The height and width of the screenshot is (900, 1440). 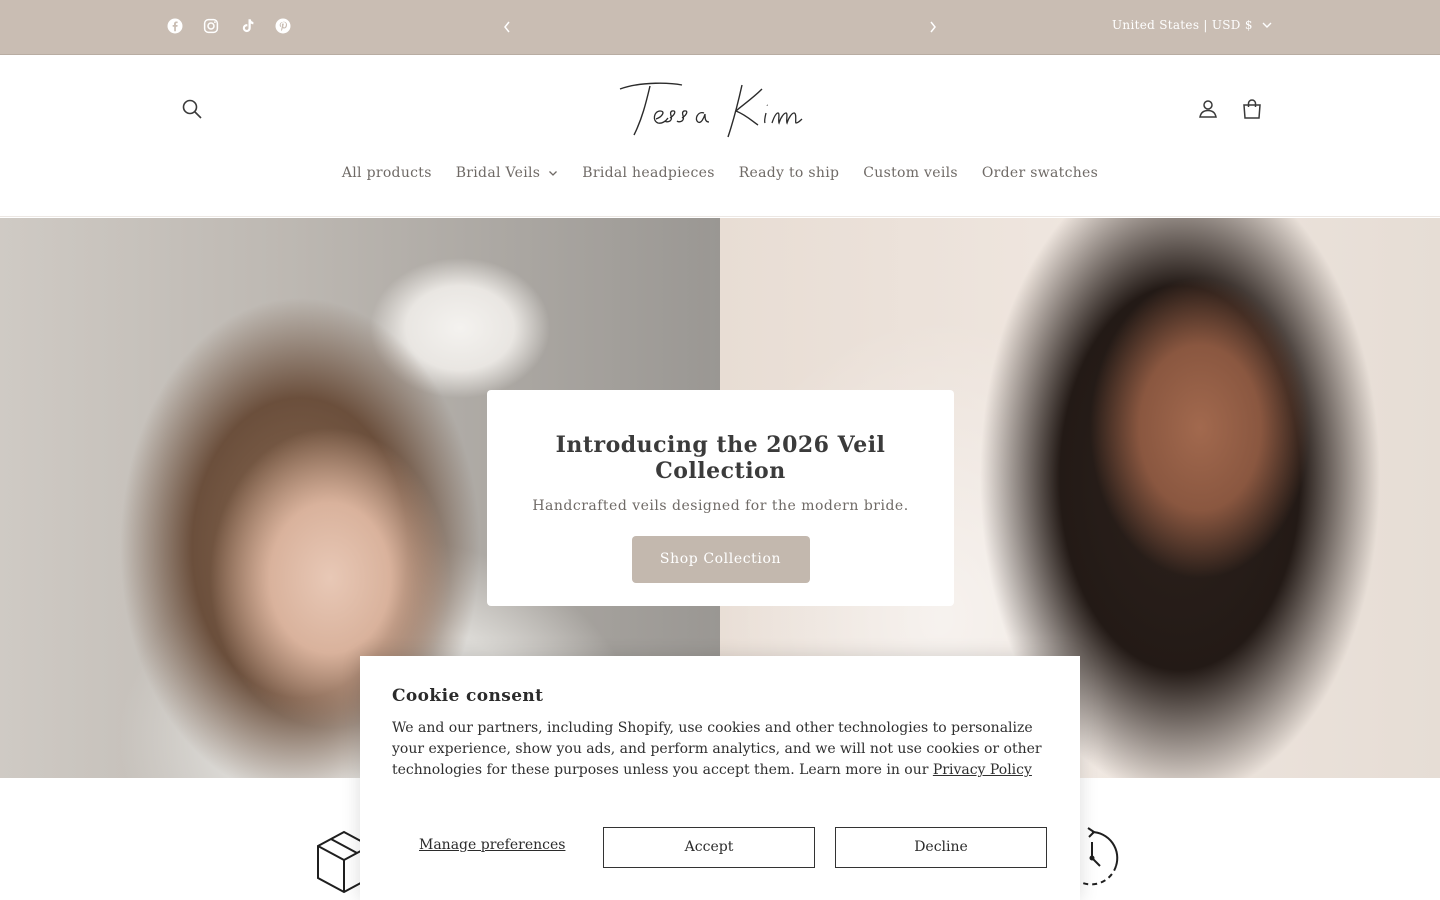 What do you see at coordinates (1182, 25) in the screenshot?
I see `locale-label: United States | USD $` at bounding box center [1182, 25].